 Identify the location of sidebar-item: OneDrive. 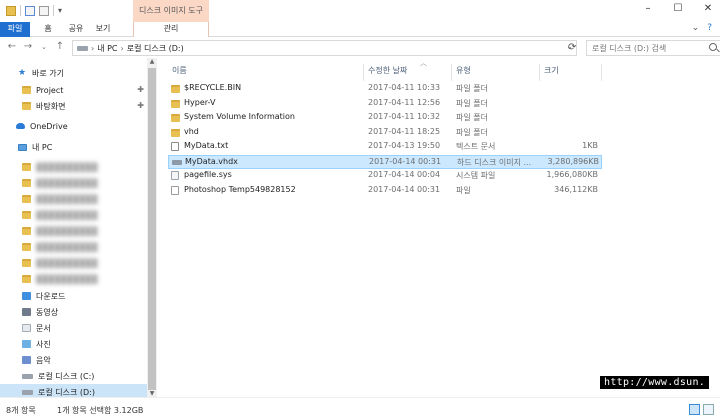
(73, 126).